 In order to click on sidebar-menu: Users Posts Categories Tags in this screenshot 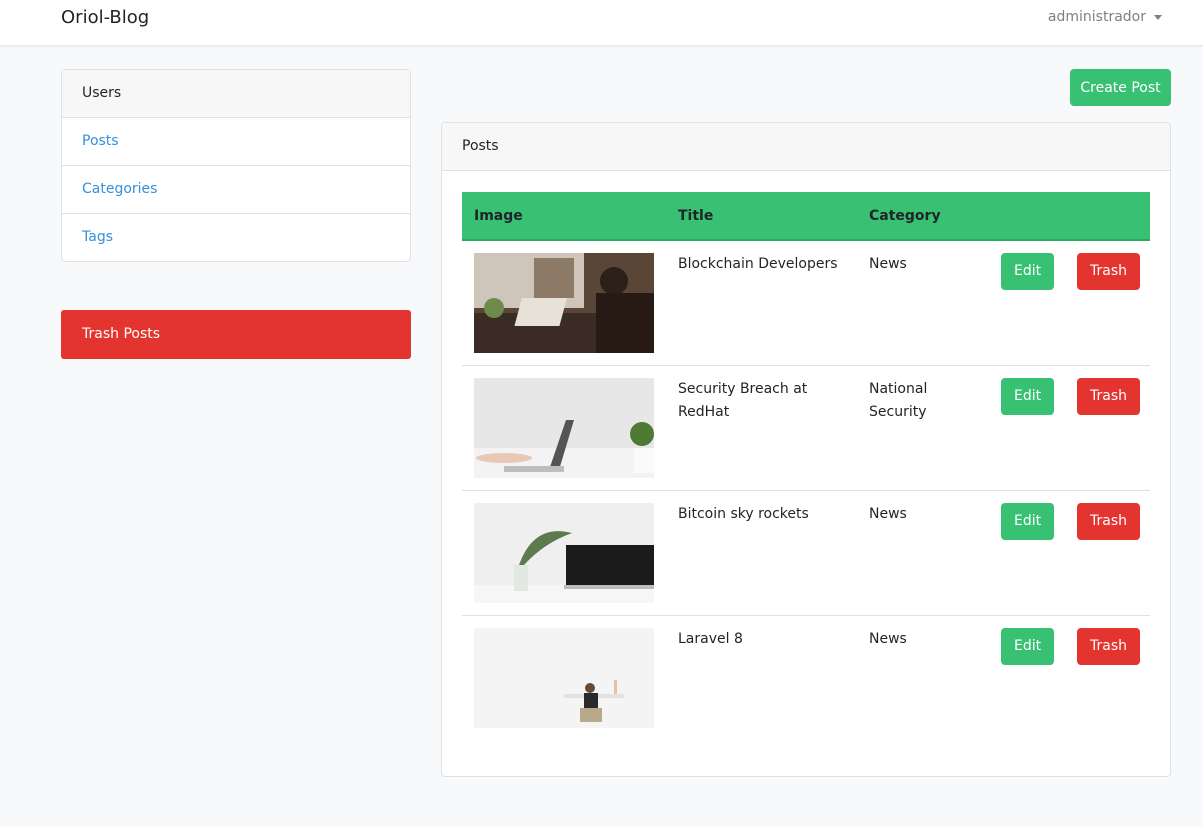, I will do `click(236, 165)`.